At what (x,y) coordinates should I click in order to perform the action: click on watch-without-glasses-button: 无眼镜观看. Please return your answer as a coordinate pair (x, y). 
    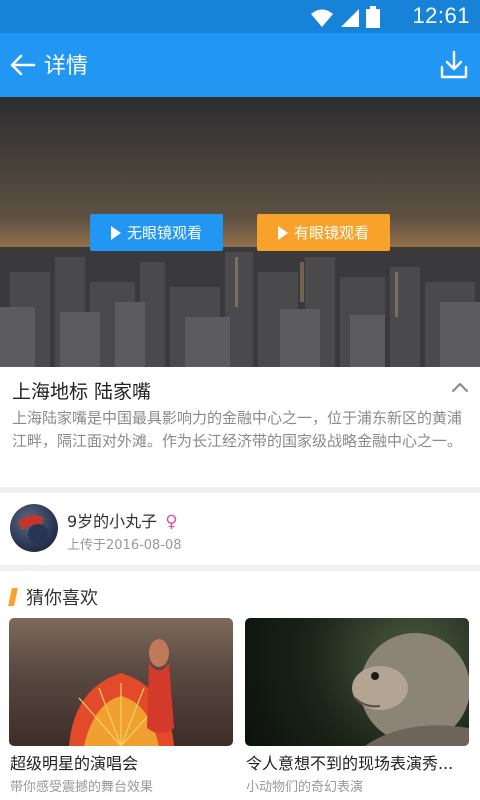
    Looking at the image, I should click on (156, 232).